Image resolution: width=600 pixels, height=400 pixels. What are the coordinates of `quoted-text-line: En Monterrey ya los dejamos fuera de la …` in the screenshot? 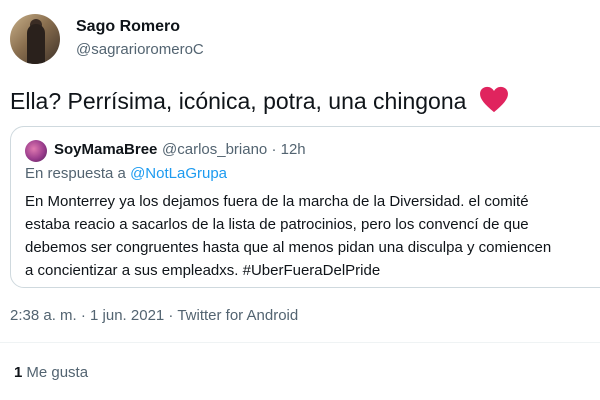 It's located at (277, 201).